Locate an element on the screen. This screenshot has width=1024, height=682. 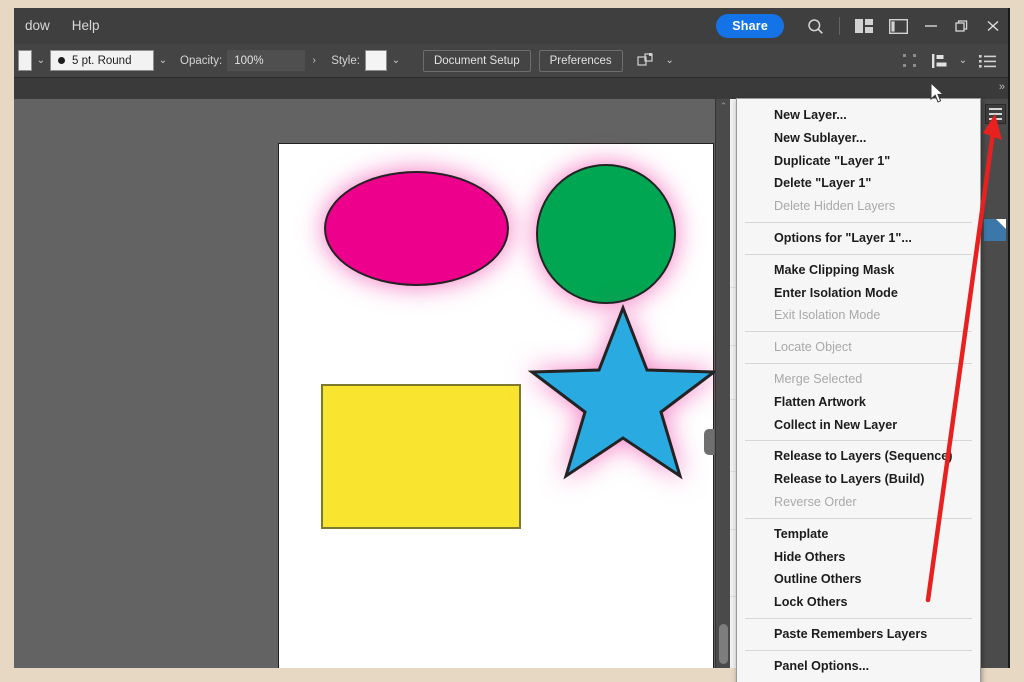
share-button: Share is located at coordinates (750, 26).